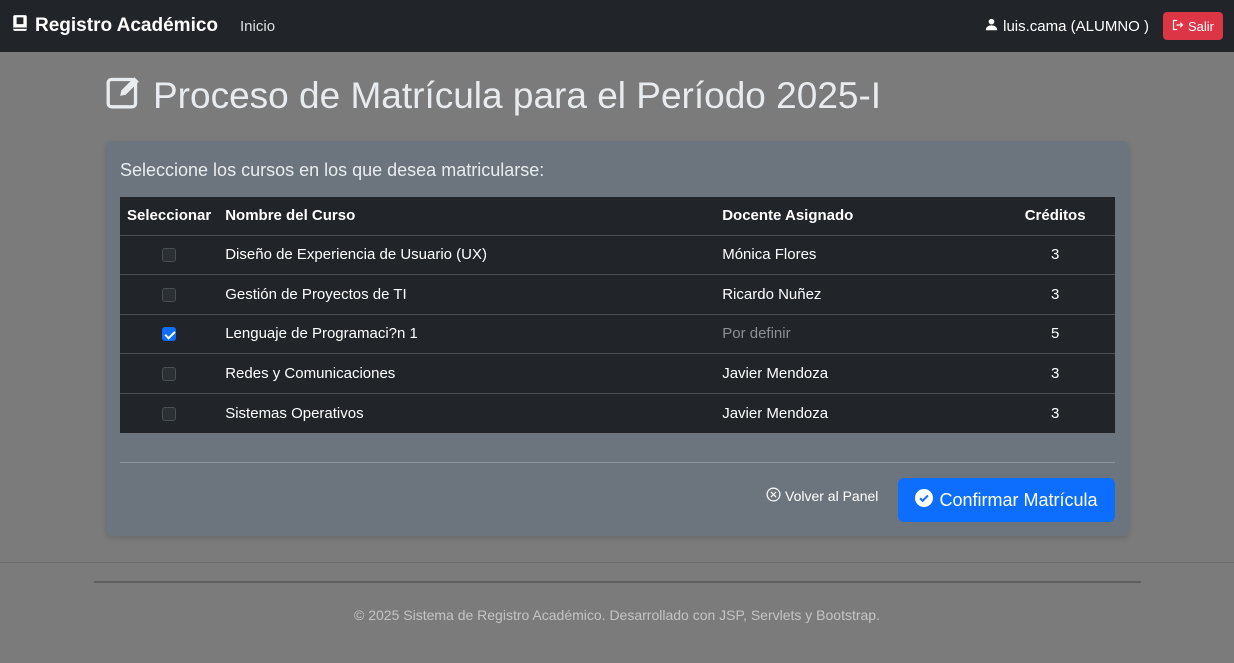 The image size is (1234, 663). What do you see at coordinates (467, 373) in the screenshot?
I see `course-name: Redes y Comunicaciones` at bounding box center [467, 373].